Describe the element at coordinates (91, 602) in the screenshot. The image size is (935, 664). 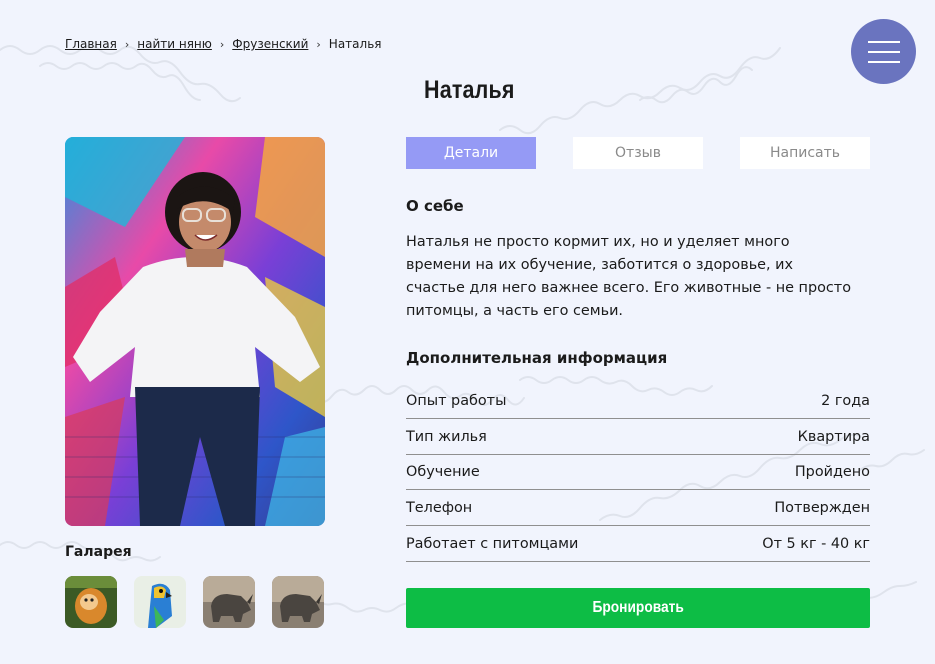
I see `gallery-thumb-monkey` at that location.